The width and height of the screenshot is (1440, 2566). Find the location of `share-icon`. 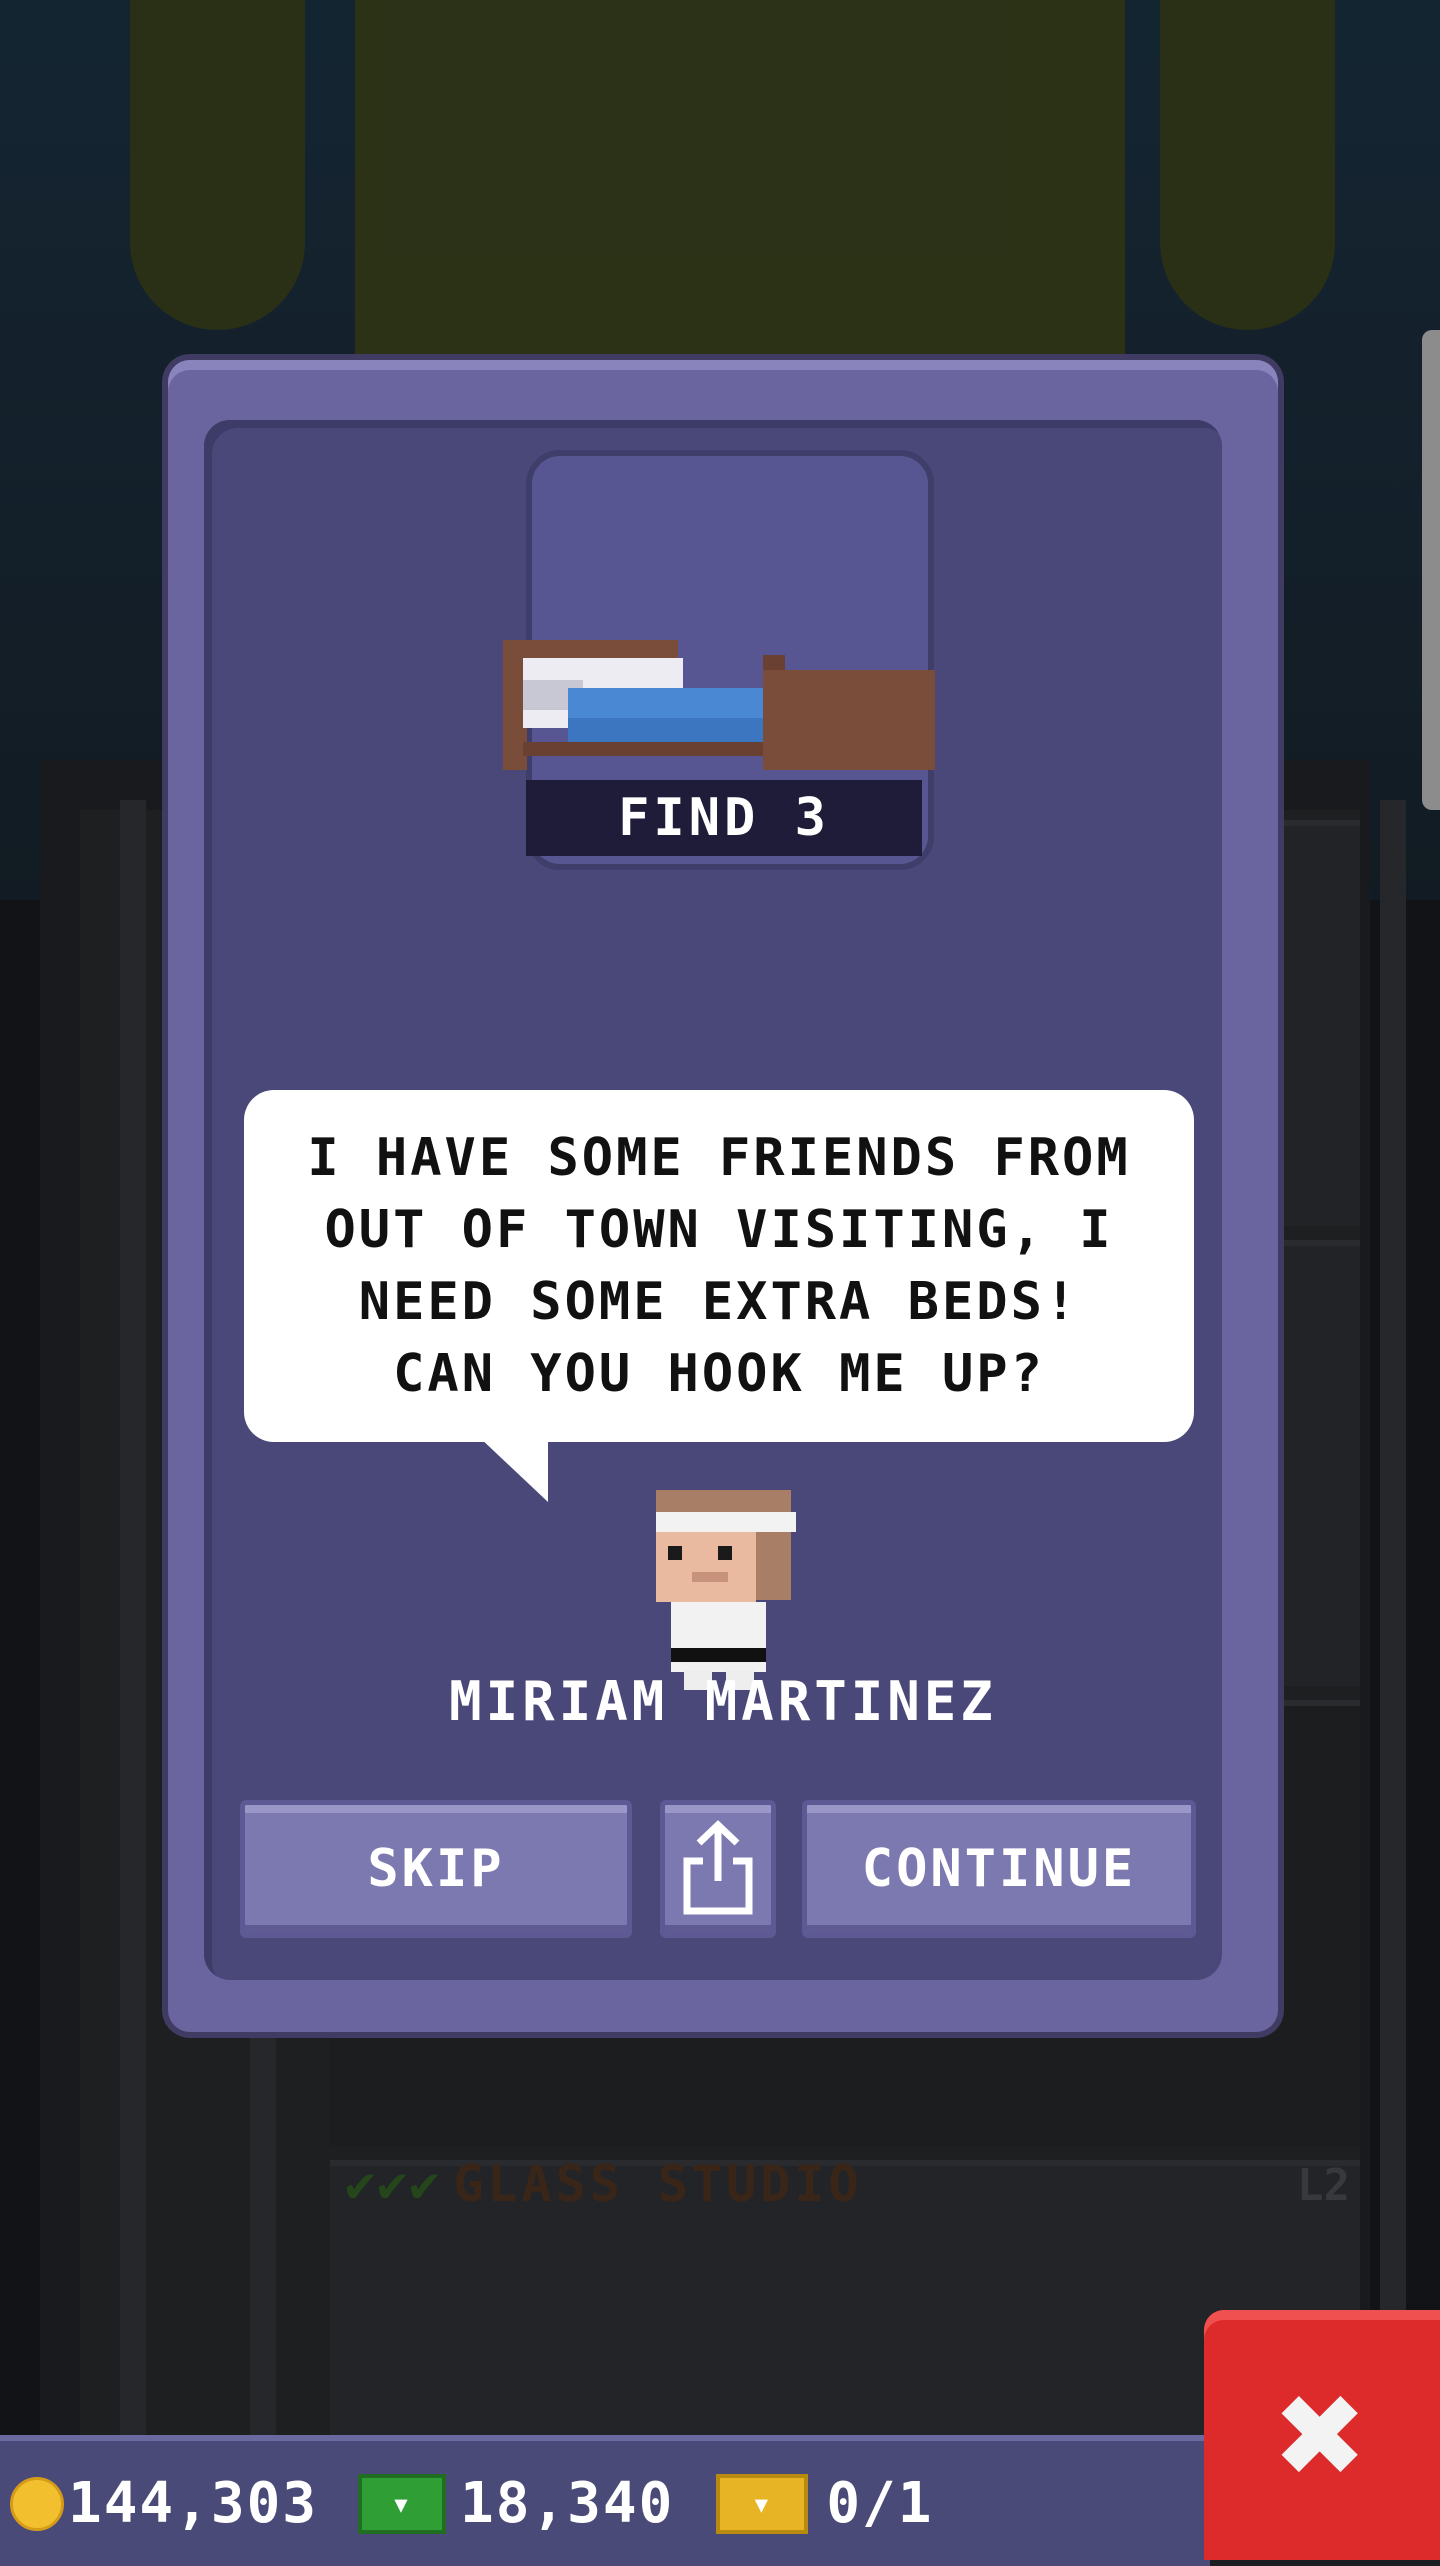

share-icon is located at coordinates (718, 1867).